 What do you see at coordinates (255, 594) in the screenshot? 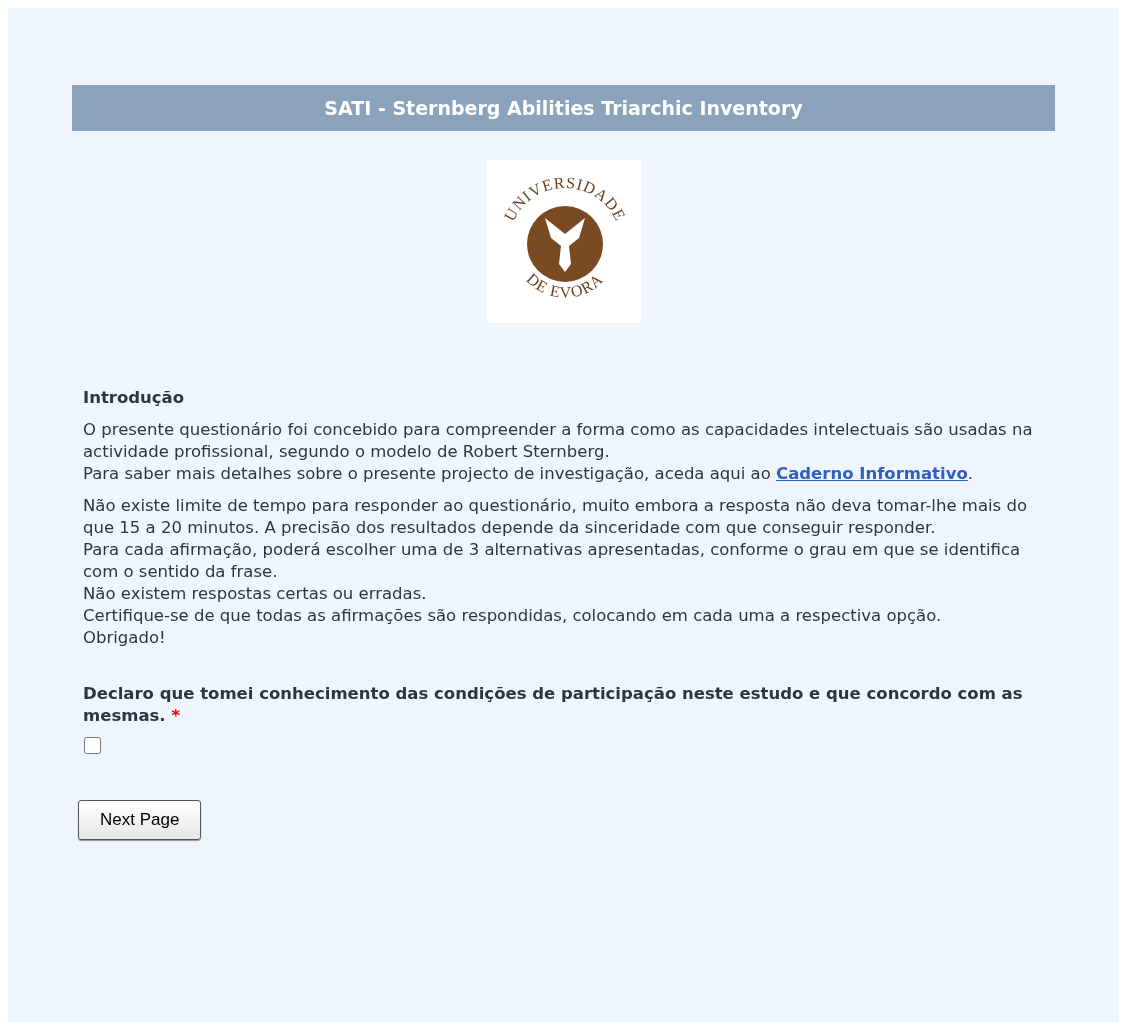
I see `intro-text: Não existem respostas certas ou erradas.` at bounding box center [255, 594].